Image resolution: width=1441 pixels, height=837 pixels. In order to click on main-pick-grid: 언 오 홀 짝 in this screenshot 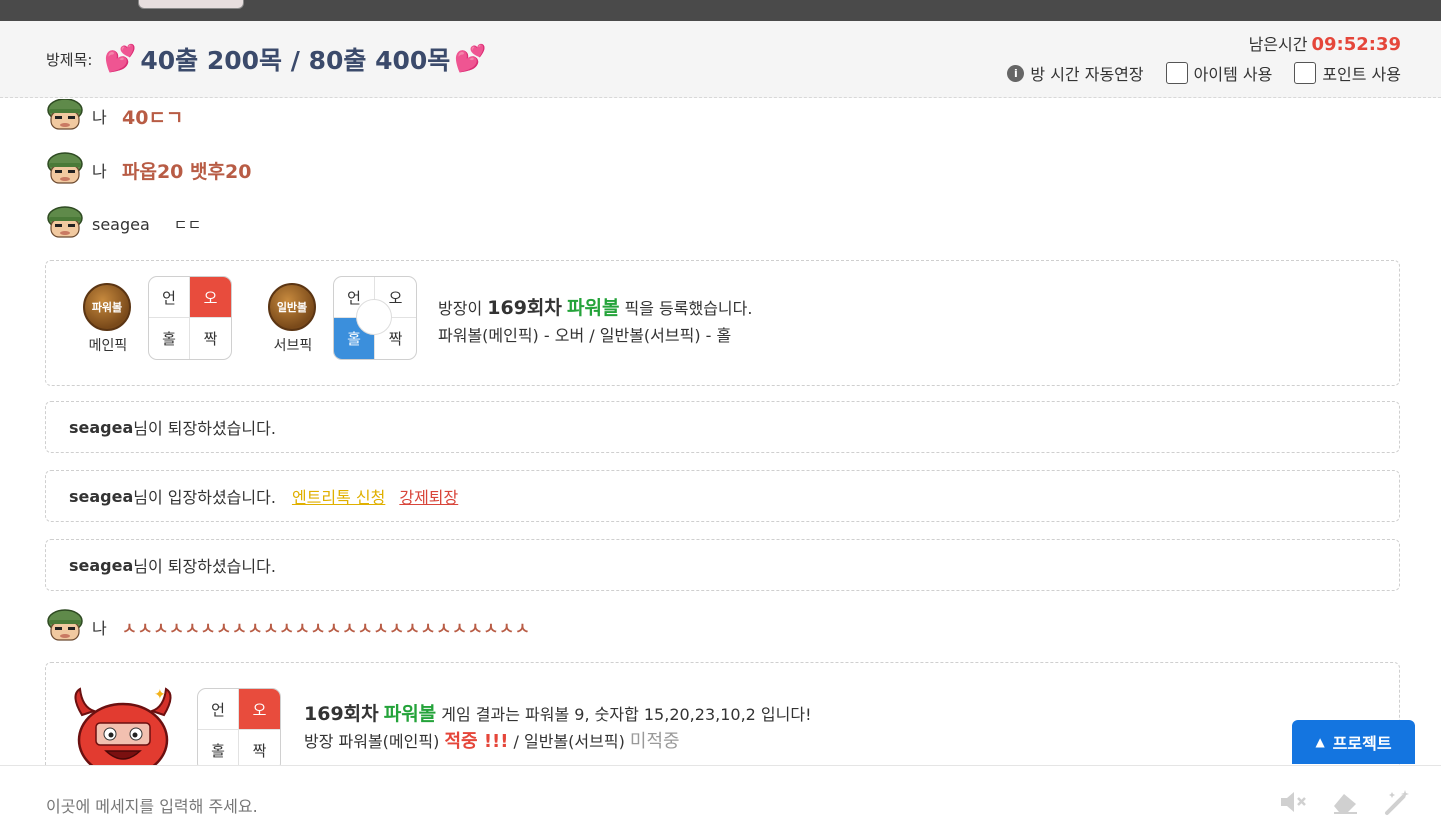, I will do `click(190, 318)`.